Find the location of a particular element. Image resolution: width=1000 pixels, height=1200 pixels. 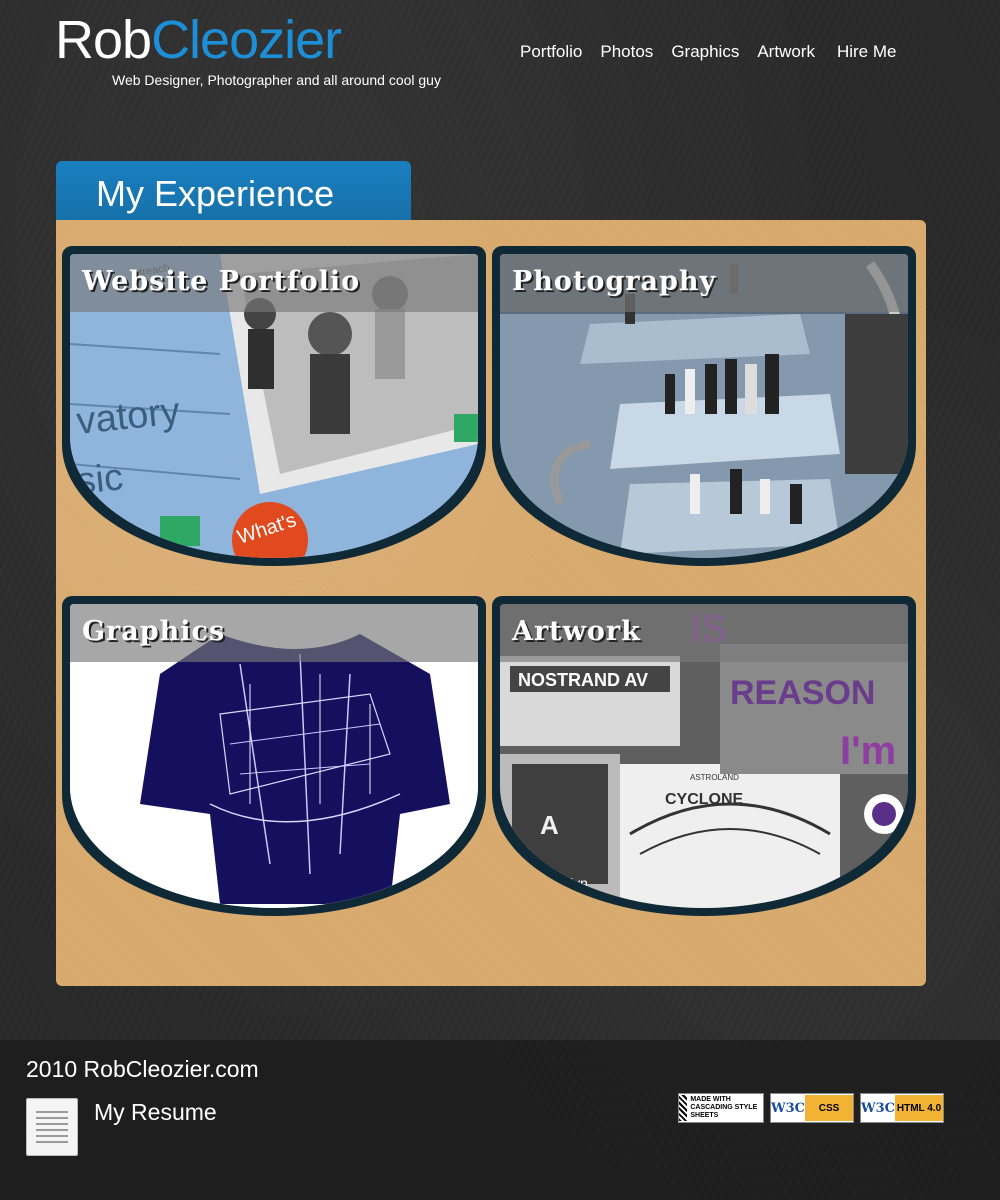

w3c-css-badge: W3C CSS is located at coordinates (812, 1108).